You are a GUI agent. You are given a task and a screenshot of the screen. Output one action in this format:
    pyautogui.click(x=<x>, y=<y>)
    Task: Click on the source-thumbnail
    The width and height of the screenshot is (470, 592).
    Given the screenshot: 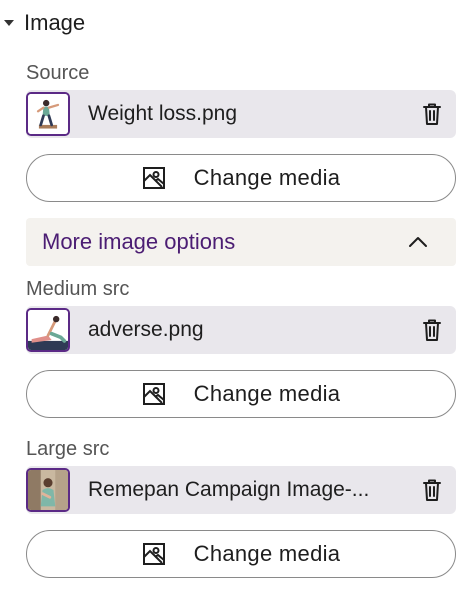 What is the action you would take?
    pyautogui.click(x=48, y=114)
    